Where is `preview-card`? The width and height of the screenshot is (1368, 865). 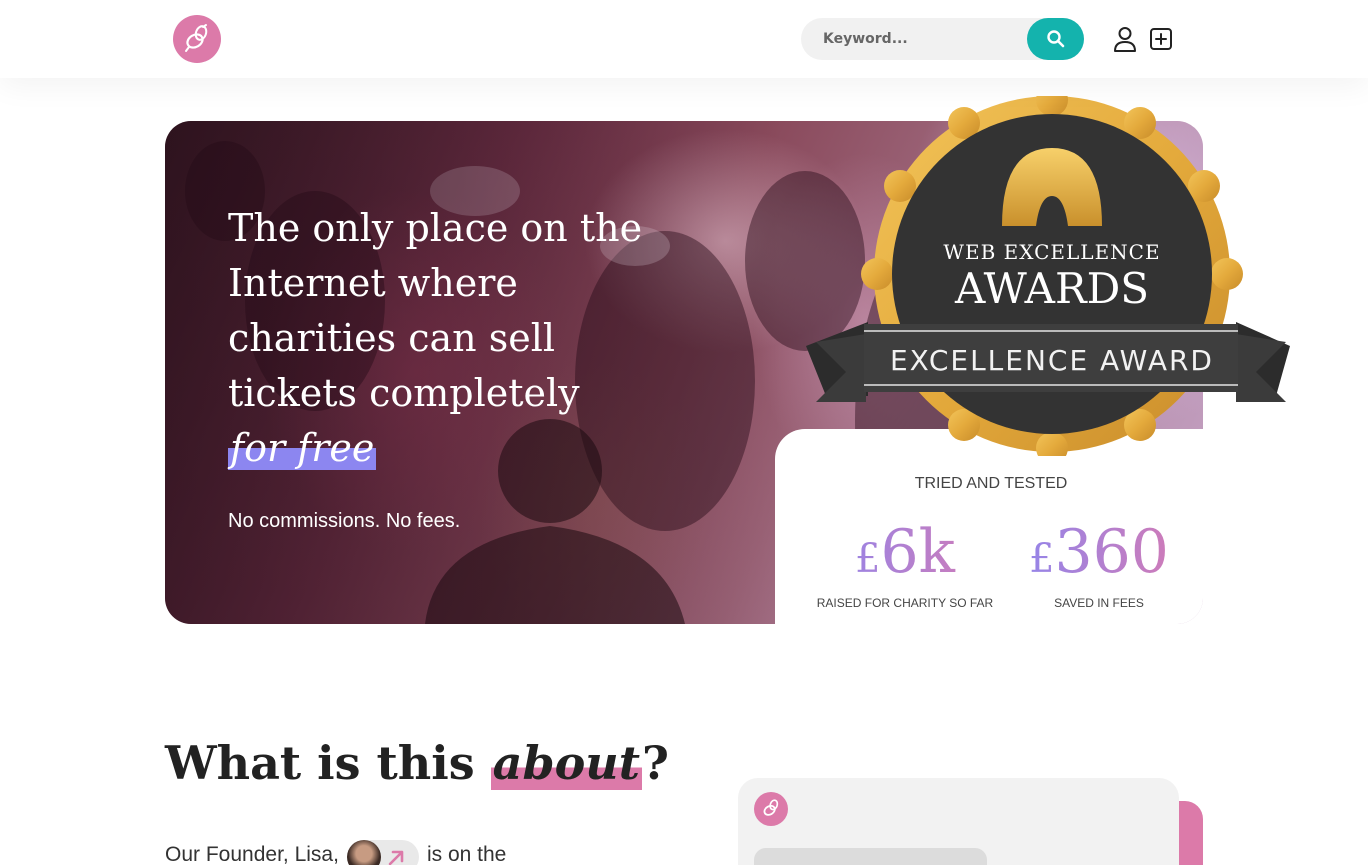 preview-card is located at coordinates (958, 821).